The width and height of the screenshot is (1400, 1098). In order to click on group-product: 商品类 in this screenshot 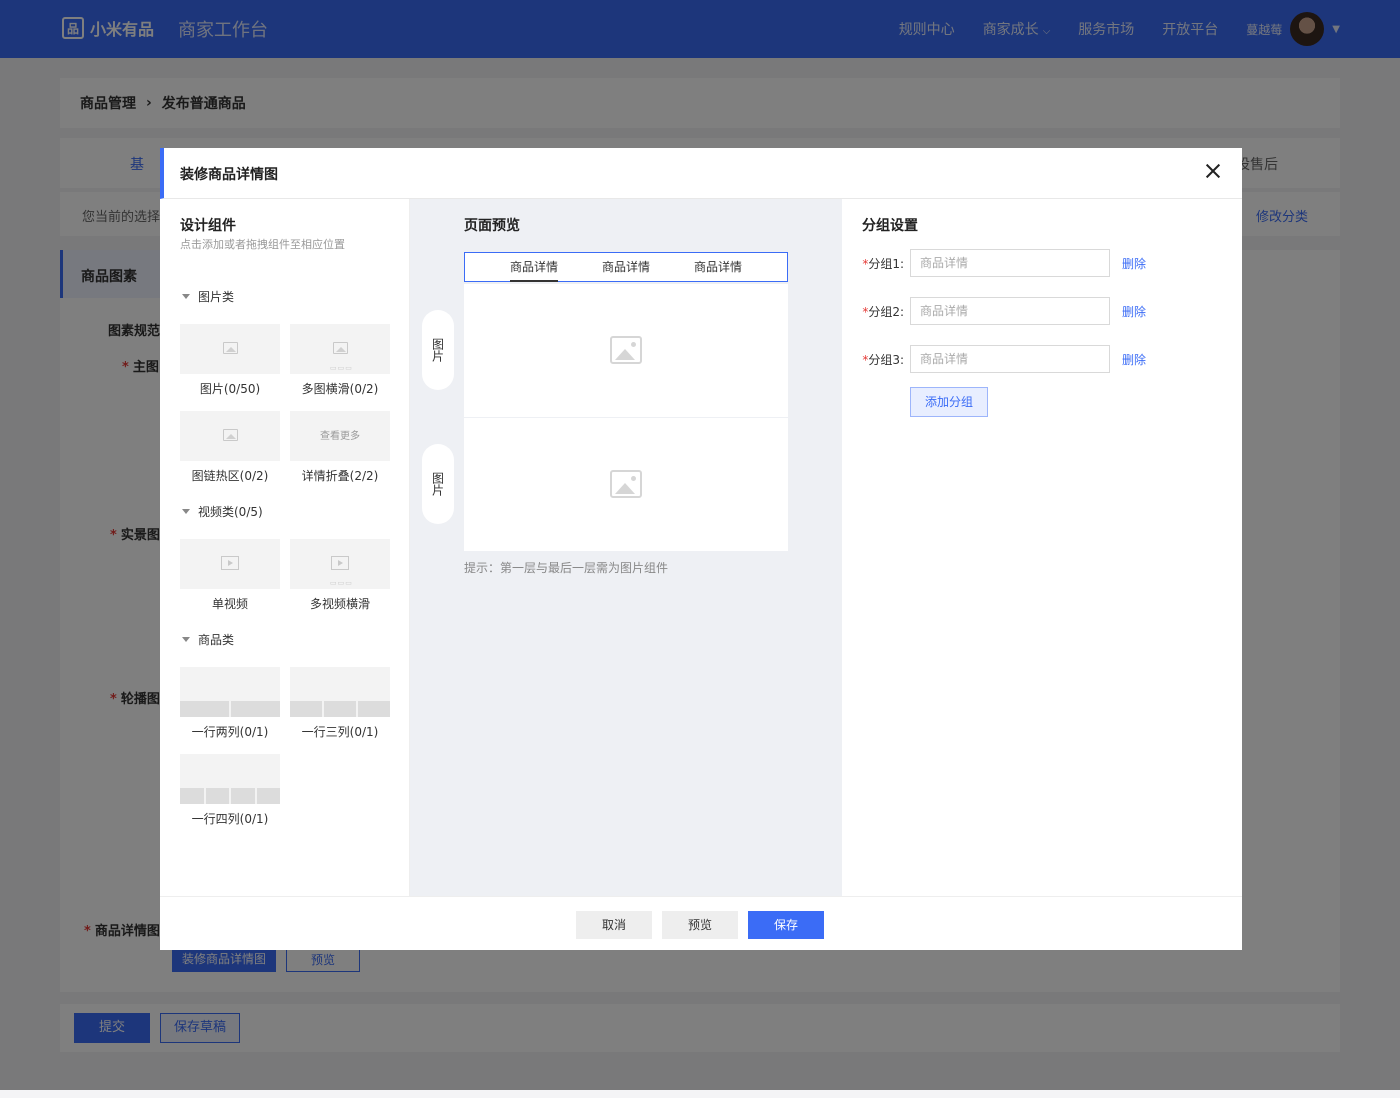, I will do `click(208, 639)`.